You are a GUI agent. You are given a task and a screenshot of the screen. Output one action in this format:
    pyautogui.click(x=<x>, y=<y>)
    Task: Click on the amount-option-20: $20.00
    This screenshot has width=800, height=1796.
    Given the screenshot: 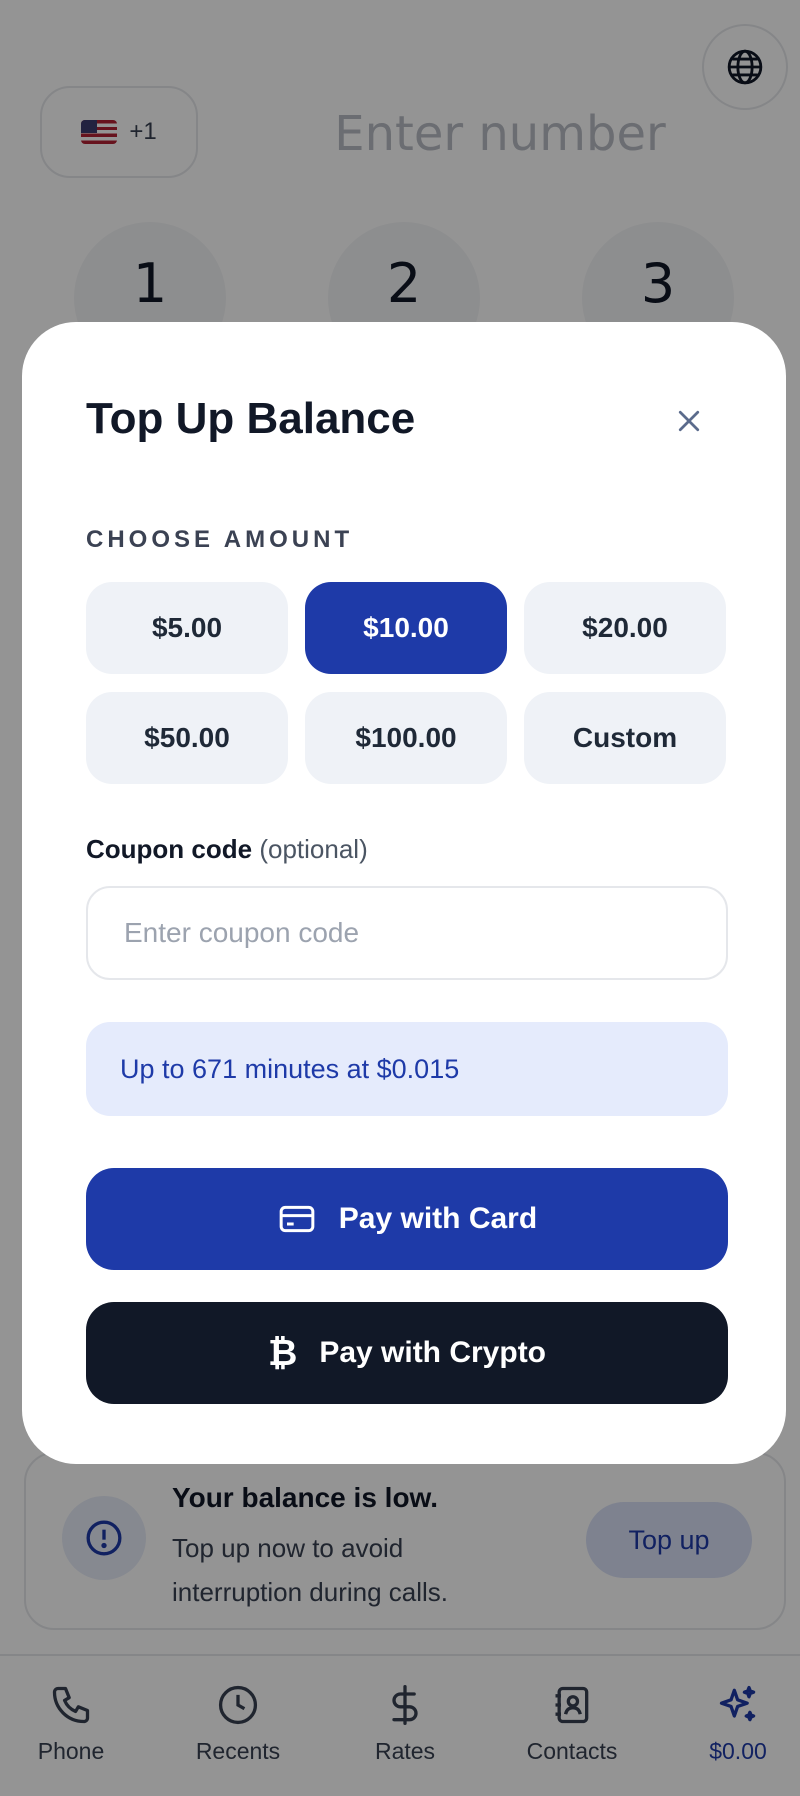 What is the action you would take?
    pyautogui.click(x=625, y=628)
    